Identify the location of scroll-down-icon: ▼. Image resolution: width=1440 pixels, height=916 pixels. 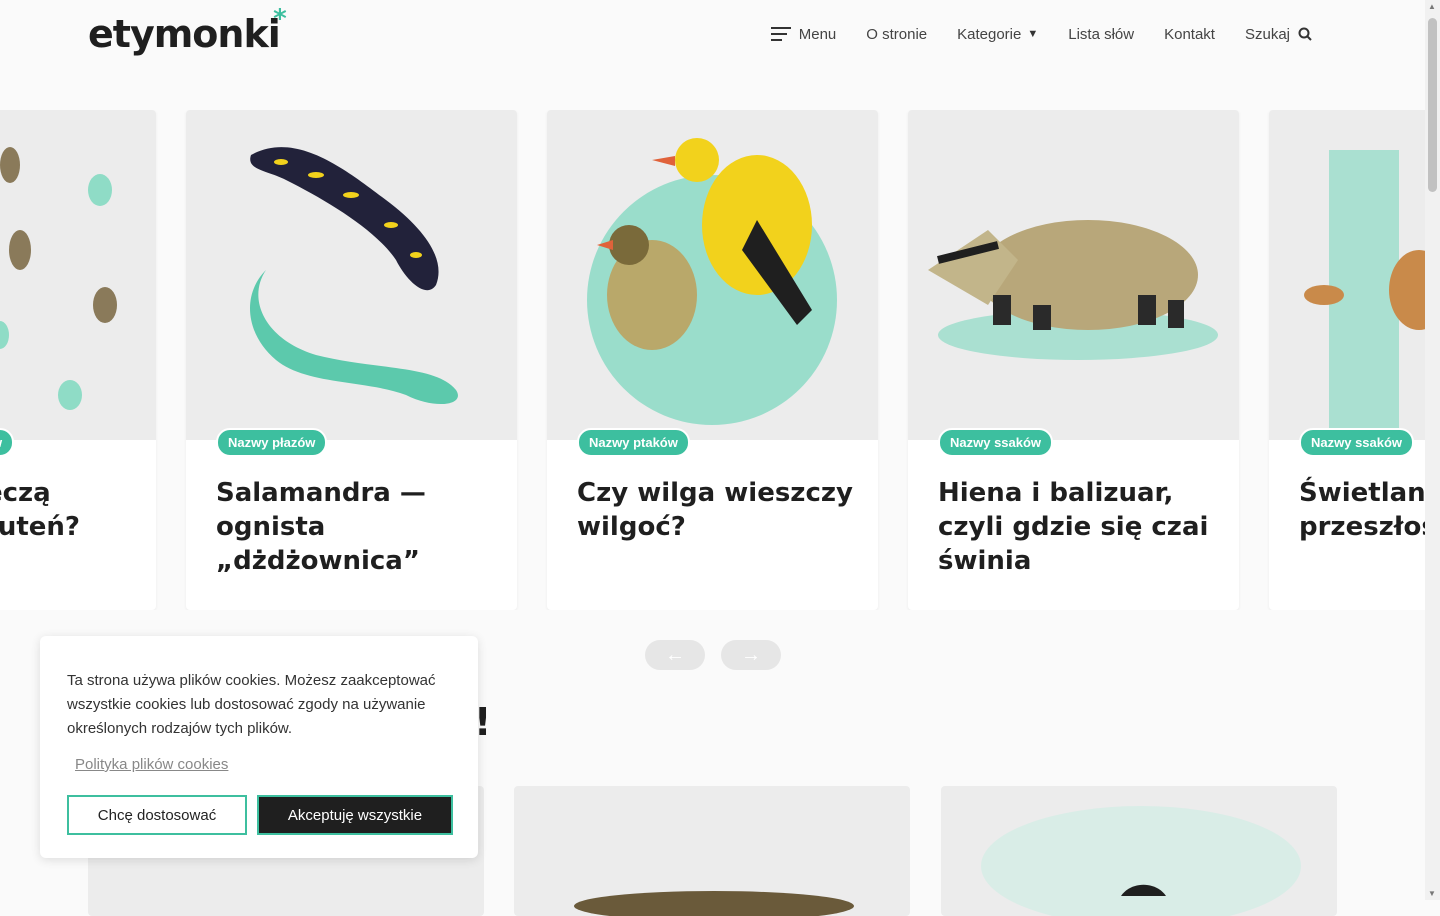
(1432, 893).